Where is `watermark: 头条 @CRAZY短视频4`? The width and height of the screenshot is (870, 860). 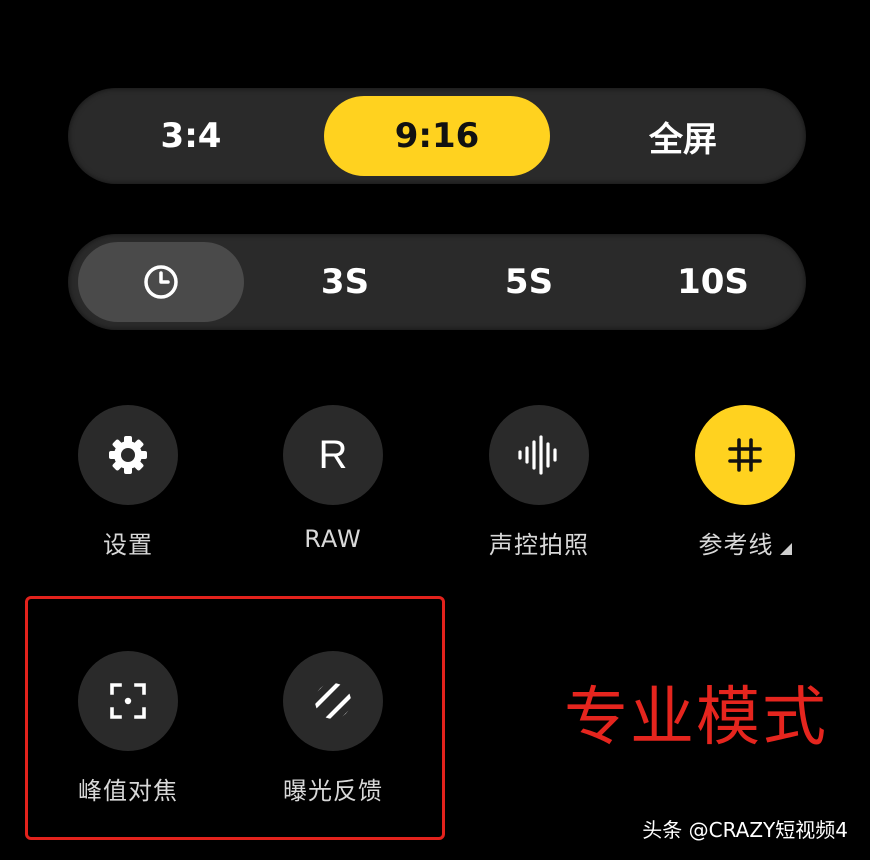
watermark: 头条 @CRAZY短视频4 is located at coordinates (745, 830).